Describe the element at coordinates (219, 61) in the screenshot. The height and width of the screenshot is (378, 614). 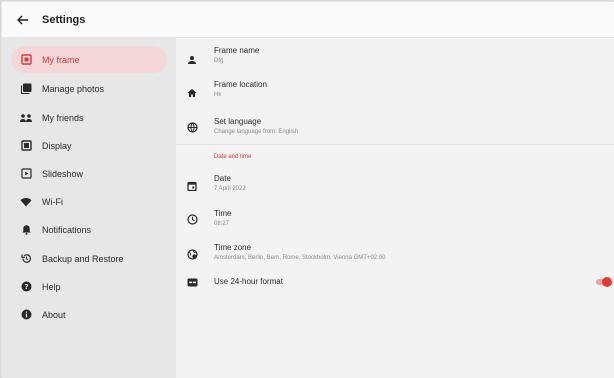
I see `frame-name-value: Dfg` at that location.